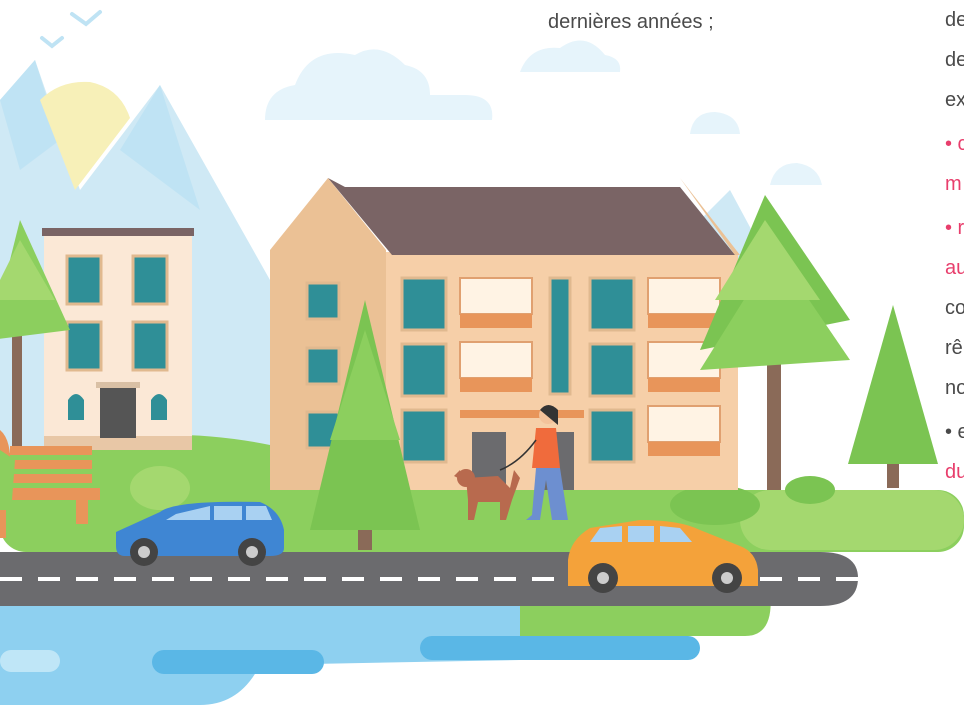 The image size is (964, 705). Describe the element at coordinates (954, 432) in the screenshot. I see `right-text-line: • e` at that location.